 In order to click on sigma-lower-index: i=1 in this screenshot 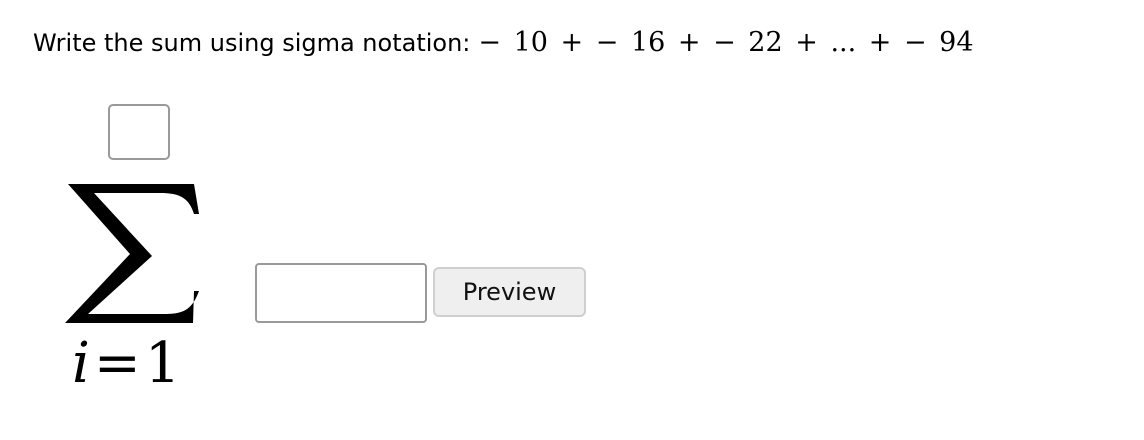, I will do `click(126, 364)`.